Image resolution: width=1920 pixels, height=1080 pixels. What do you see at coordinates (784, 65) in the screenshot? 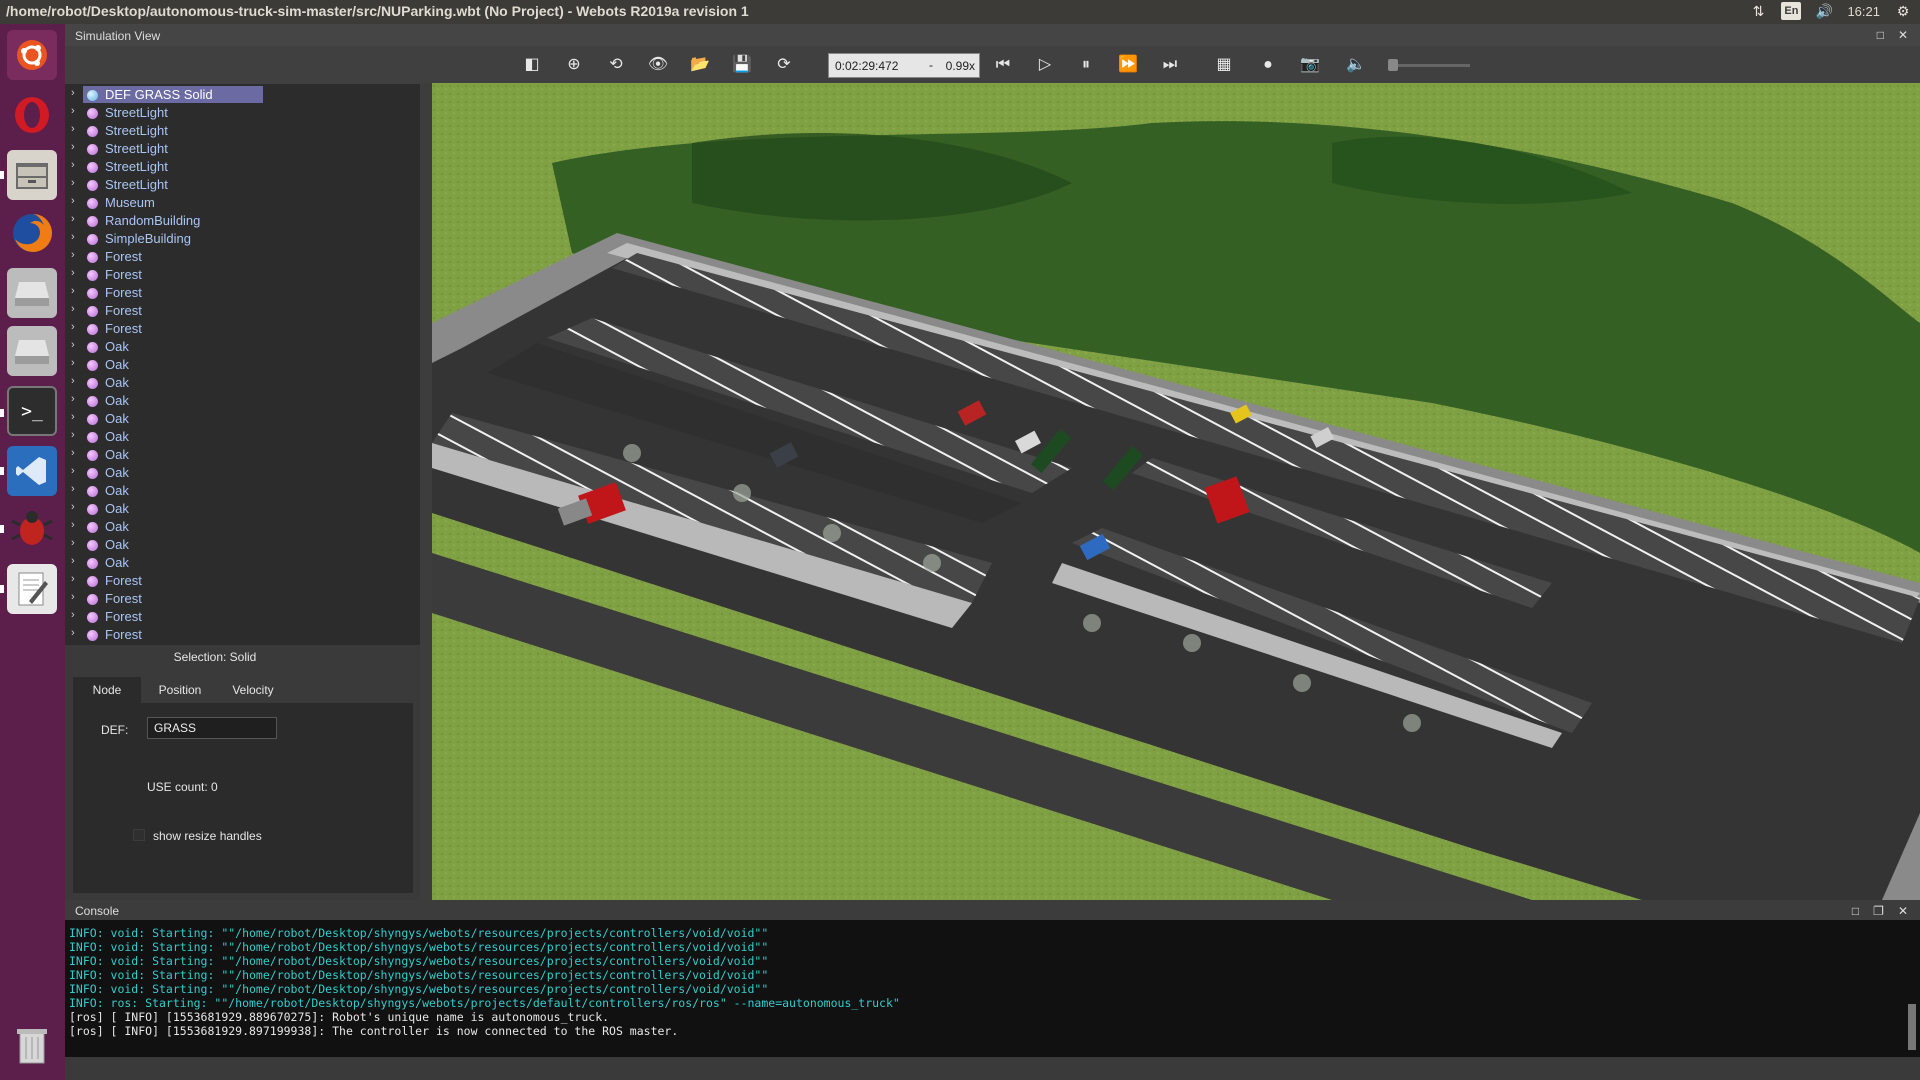
I see `reload-world-icon: ⟳` at bounding box center [784, 65].